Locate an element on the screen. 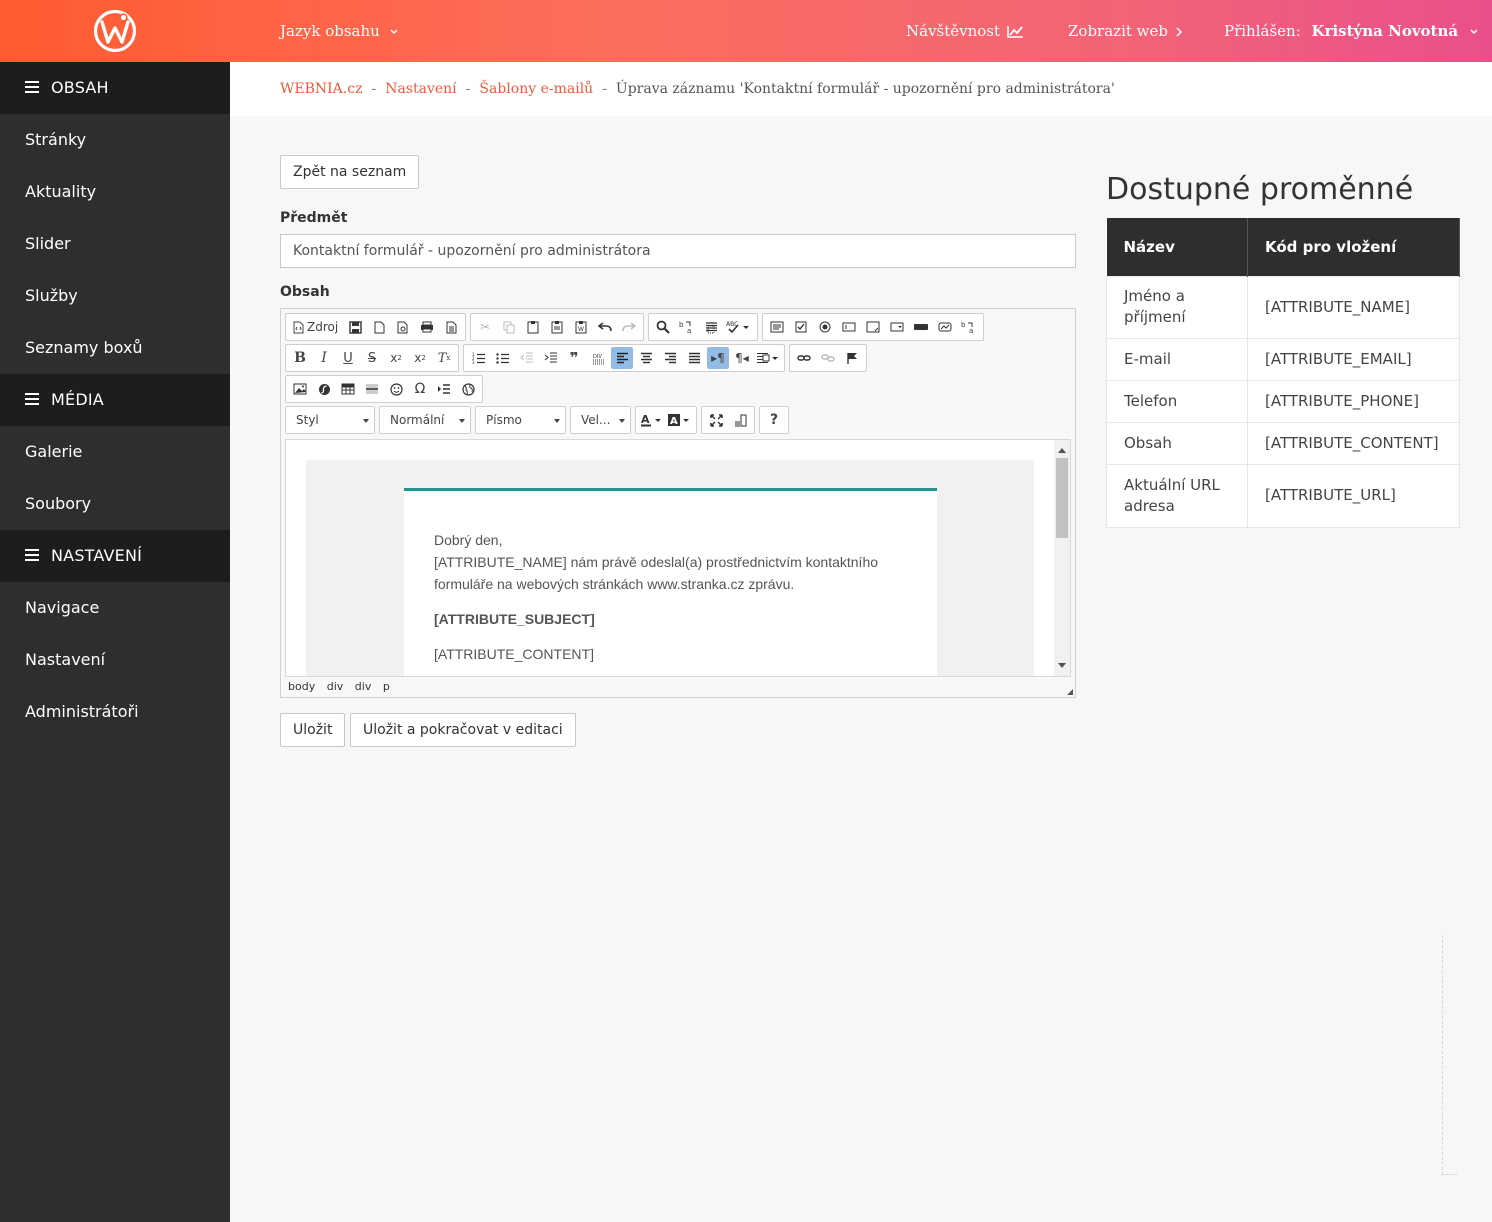  subscript-icon: x2 is located at coordinates (396, 358).